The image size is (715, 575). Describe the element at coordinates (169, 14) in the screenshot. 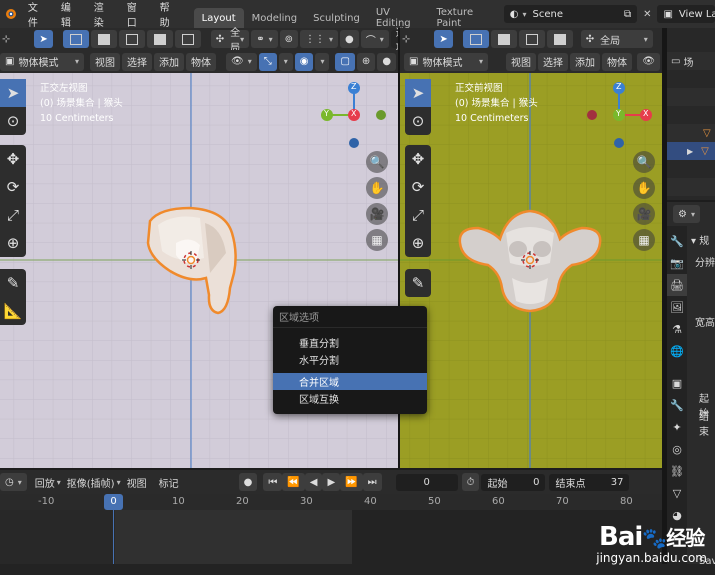

I see `menu-help: 帮助` at that location.